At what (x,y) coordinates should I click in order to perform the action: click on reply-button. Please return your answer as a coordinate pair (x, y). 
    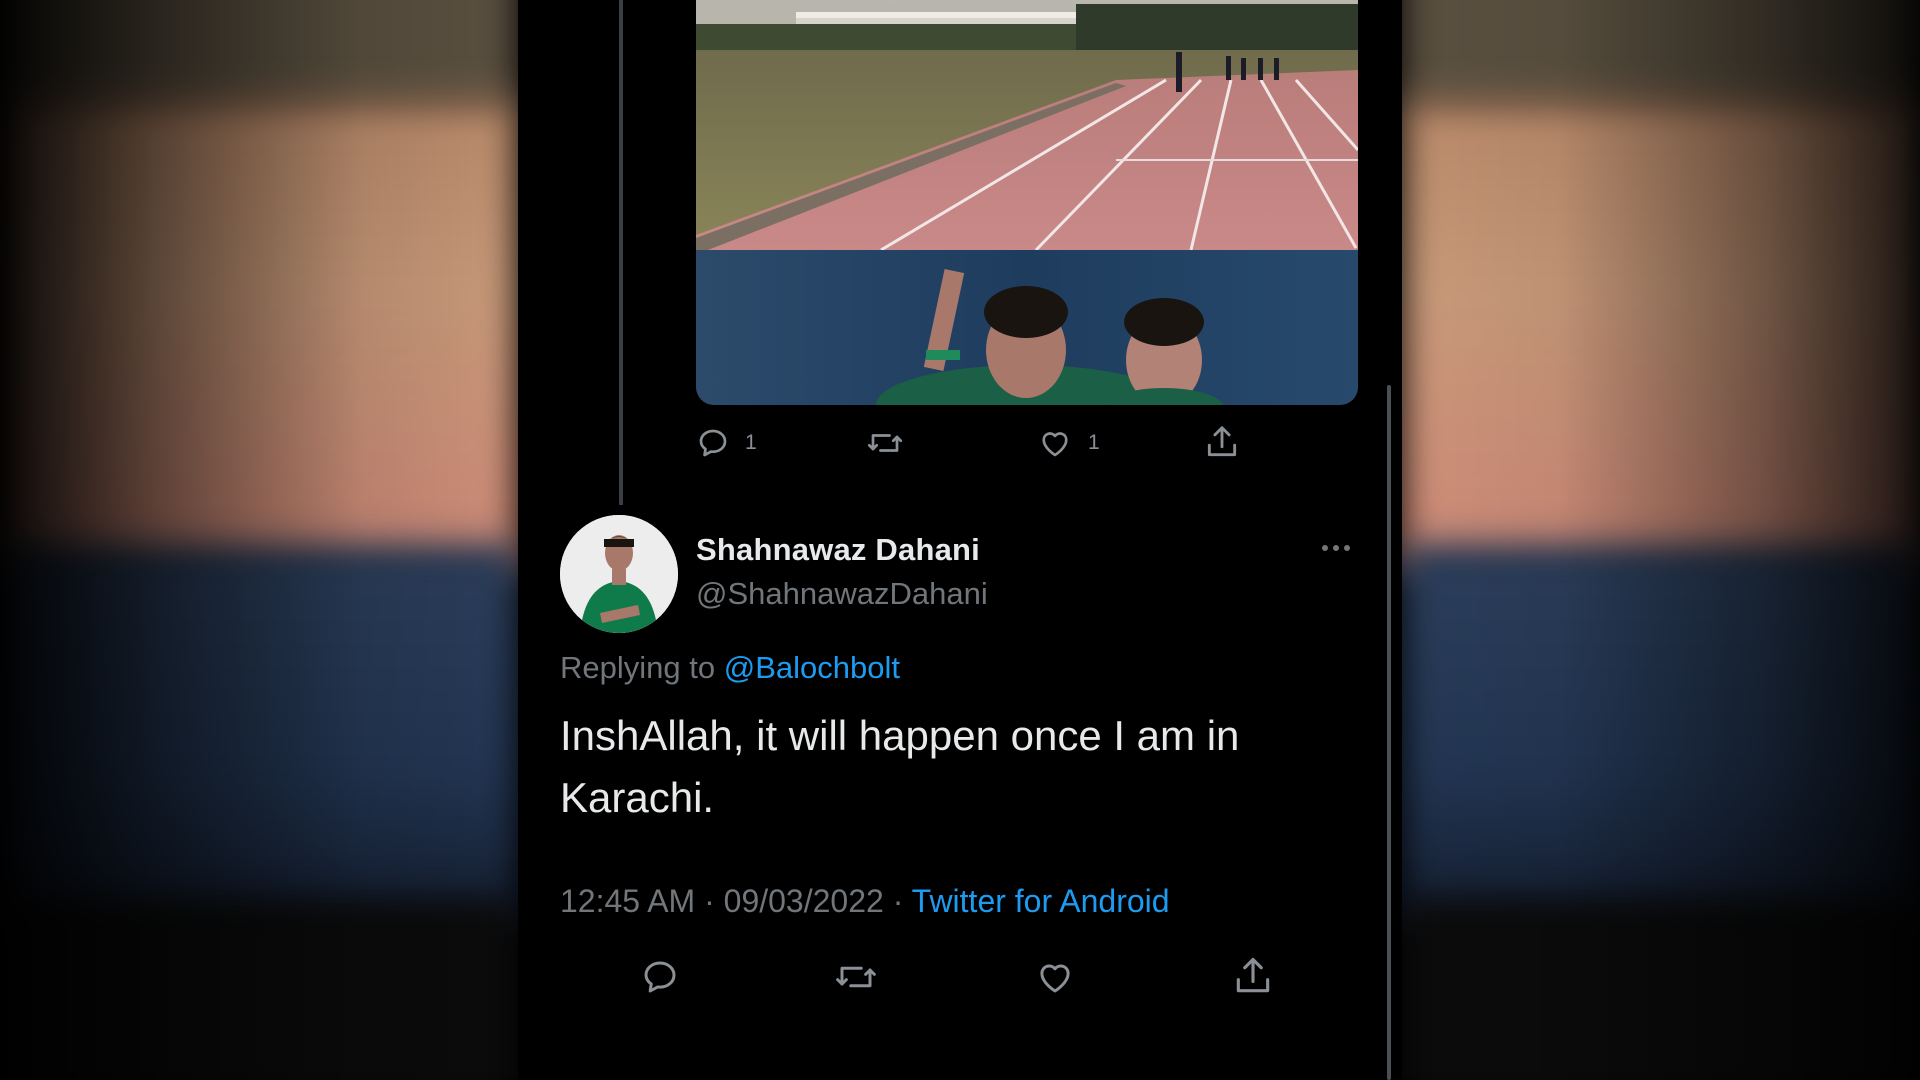
    Looking at the image, I should click on (660, 977).